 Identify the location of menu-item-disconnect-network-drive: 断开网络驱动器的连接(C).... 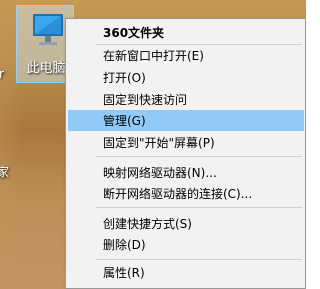
(186, 193).